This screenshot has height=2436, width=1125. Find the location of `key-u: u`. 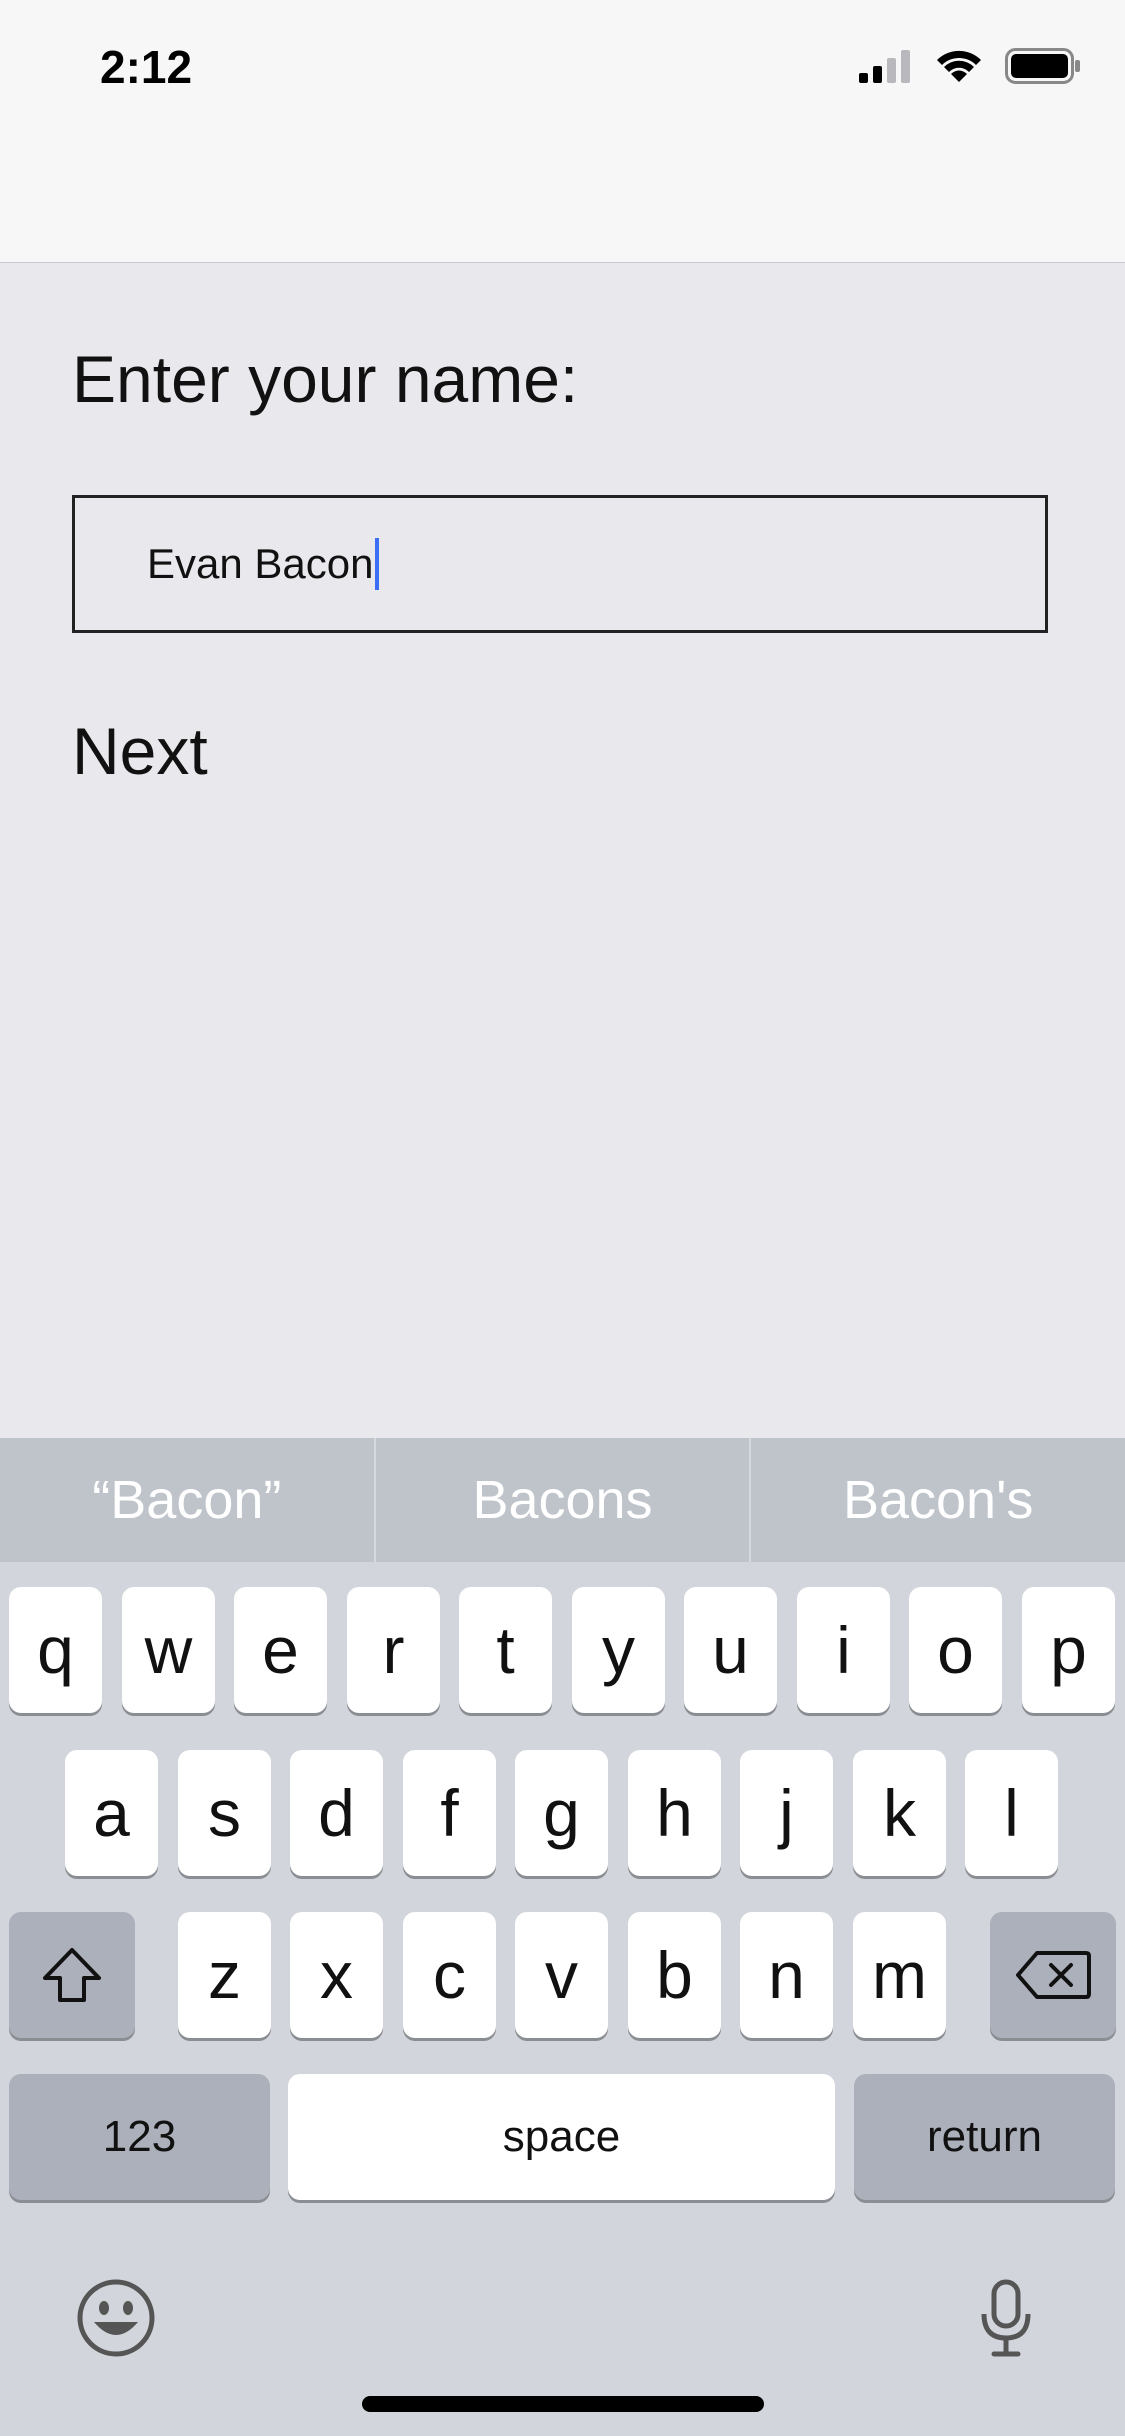

key-u: u is located at coordinates (730, 1650).